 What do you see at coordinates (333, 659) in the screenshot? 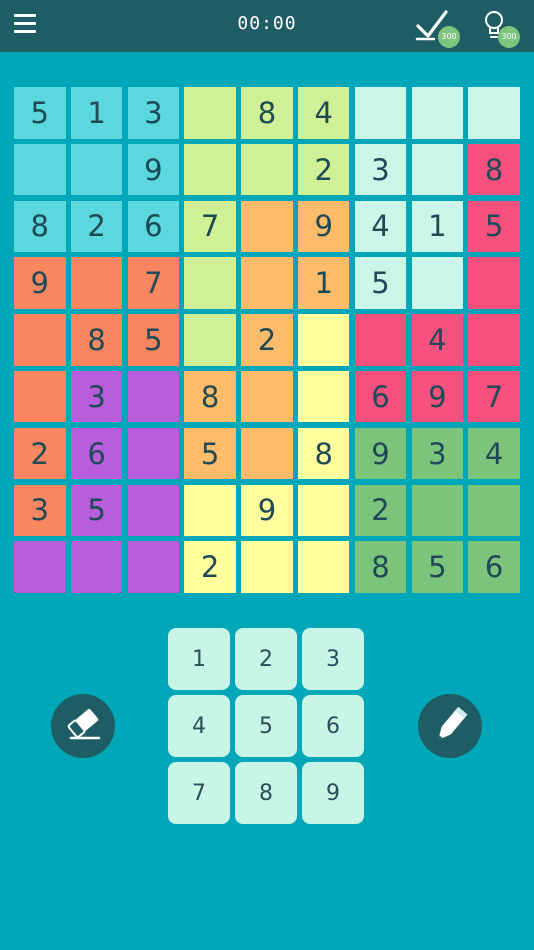
I see `number-key: 3` at bounding box center [333, 659].